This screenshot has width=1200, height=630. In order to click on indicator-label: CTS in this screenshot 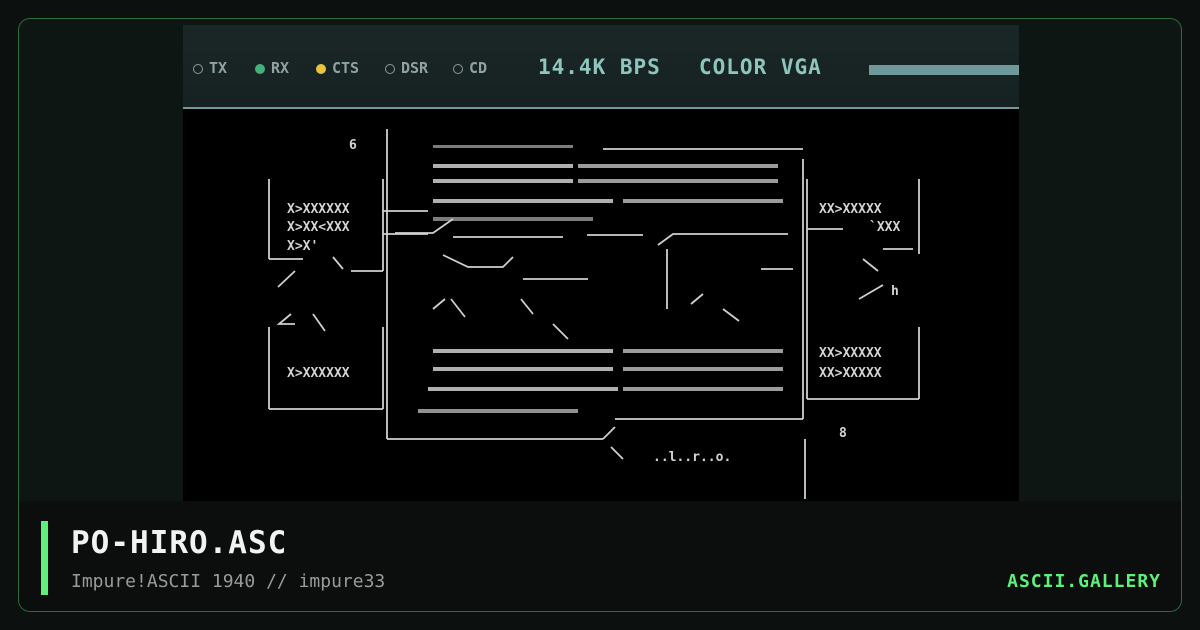, I will do `click(346, 68)`.